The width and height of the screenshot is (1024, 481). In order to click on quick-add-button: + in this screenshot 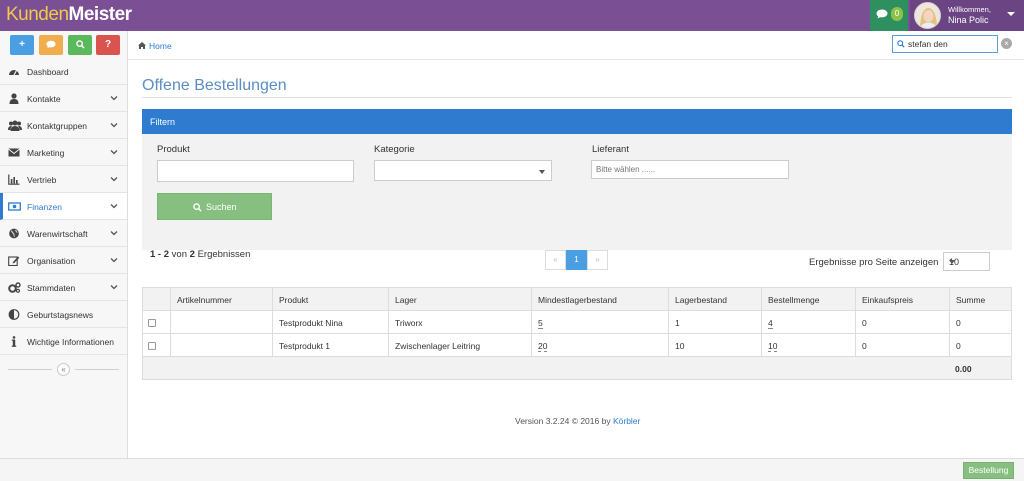, I will do `click(22, 45)`.